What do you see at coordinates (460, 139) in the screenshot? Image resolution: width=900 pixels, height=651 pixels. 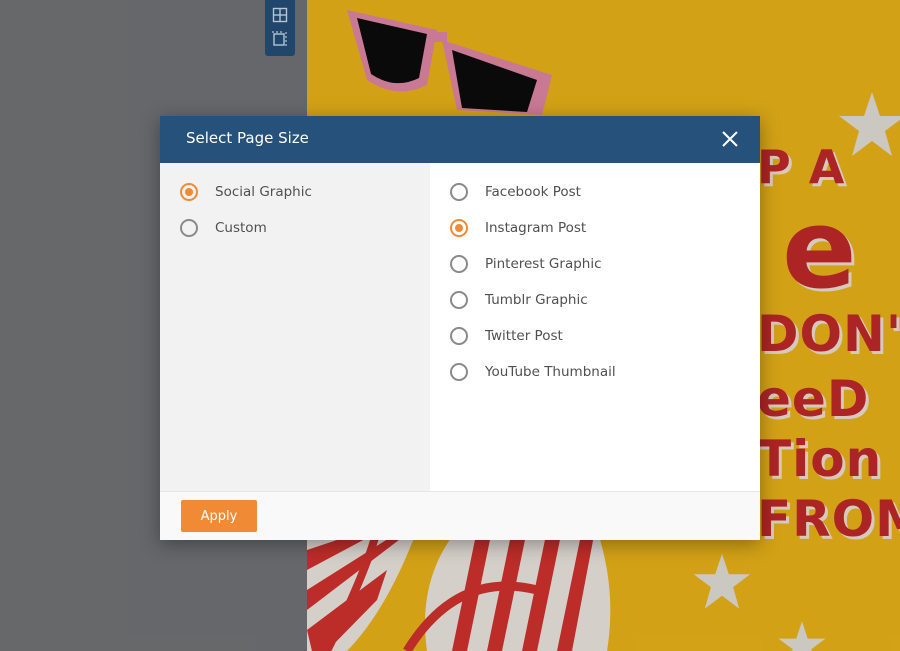 I see `dialog-header: Select Page Size` at bounding box center [460, 139].